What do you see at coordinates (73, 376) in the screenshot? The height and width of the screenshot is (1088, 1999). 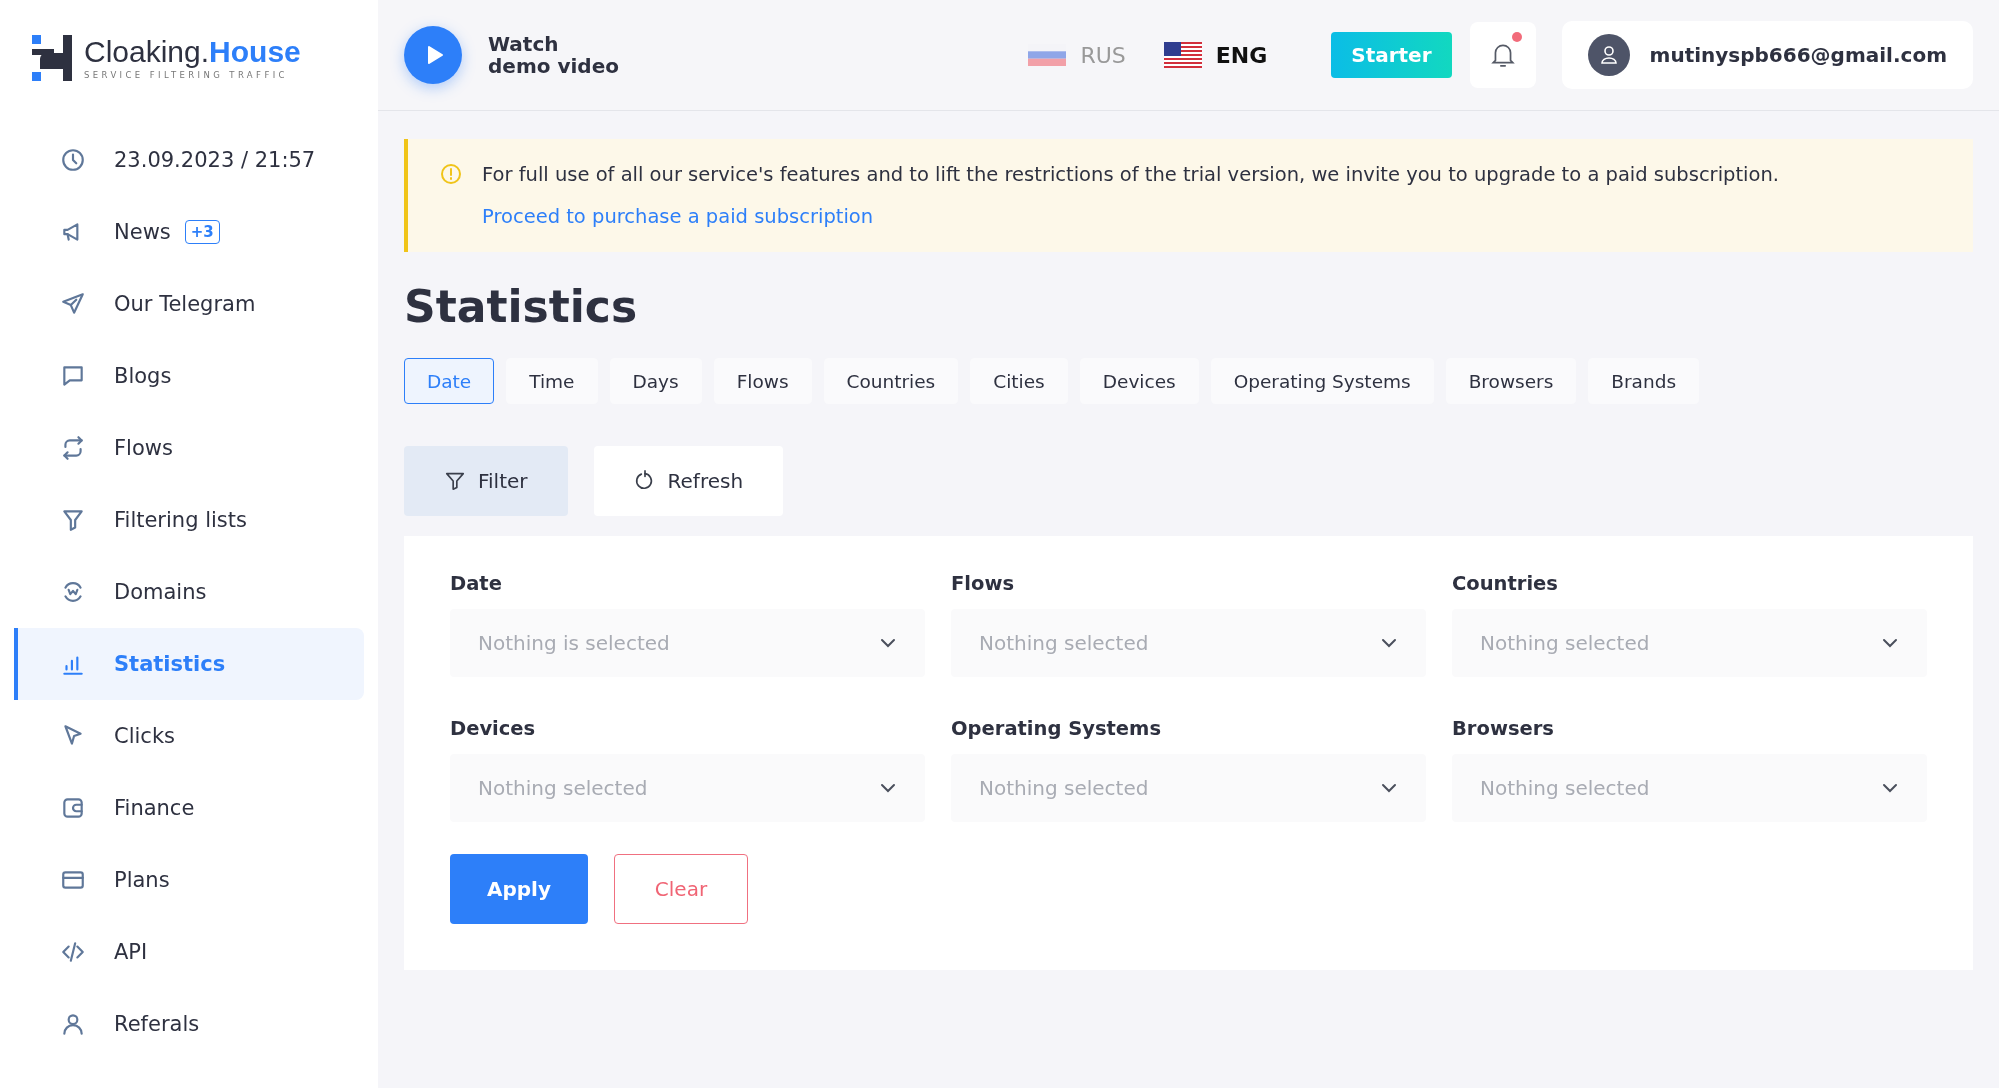 I see `chat-icon` at bounding box center [73, 376].